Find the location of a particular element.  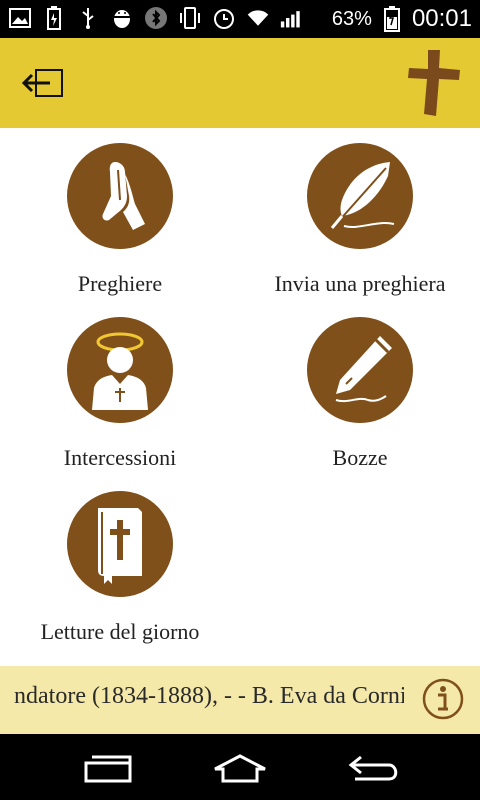

bible-icon is located at coordinates (120, 544).